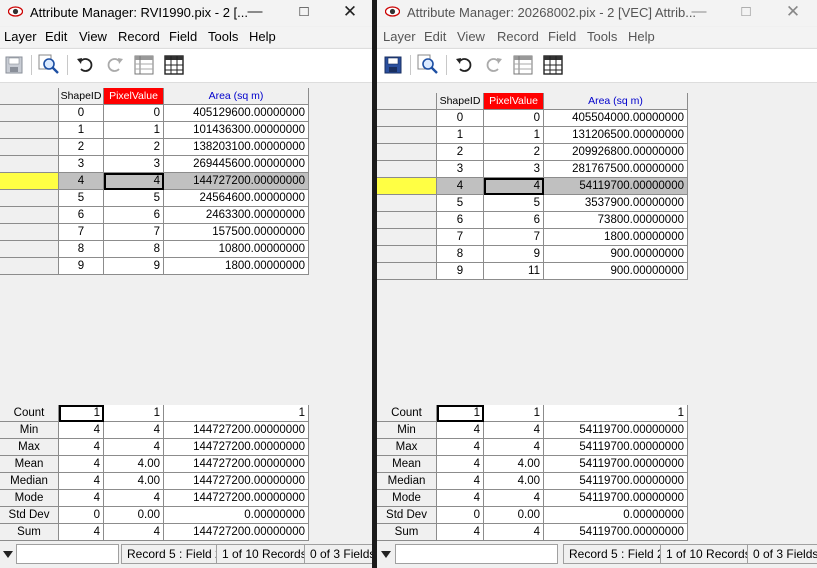 The image size is (817, 568). I want to click on pixelvalue-cell: 5, so click(134, 198).